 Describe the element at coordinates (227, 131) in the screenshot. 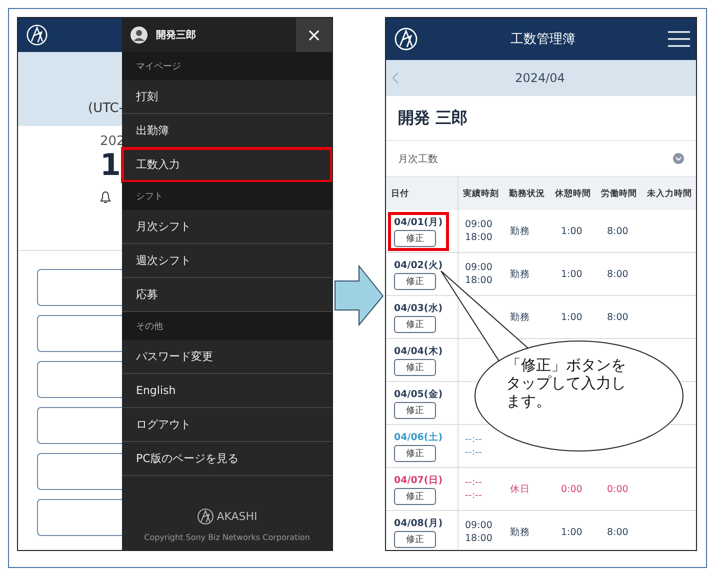

I see `menu-item: 出勤簿` at that location.